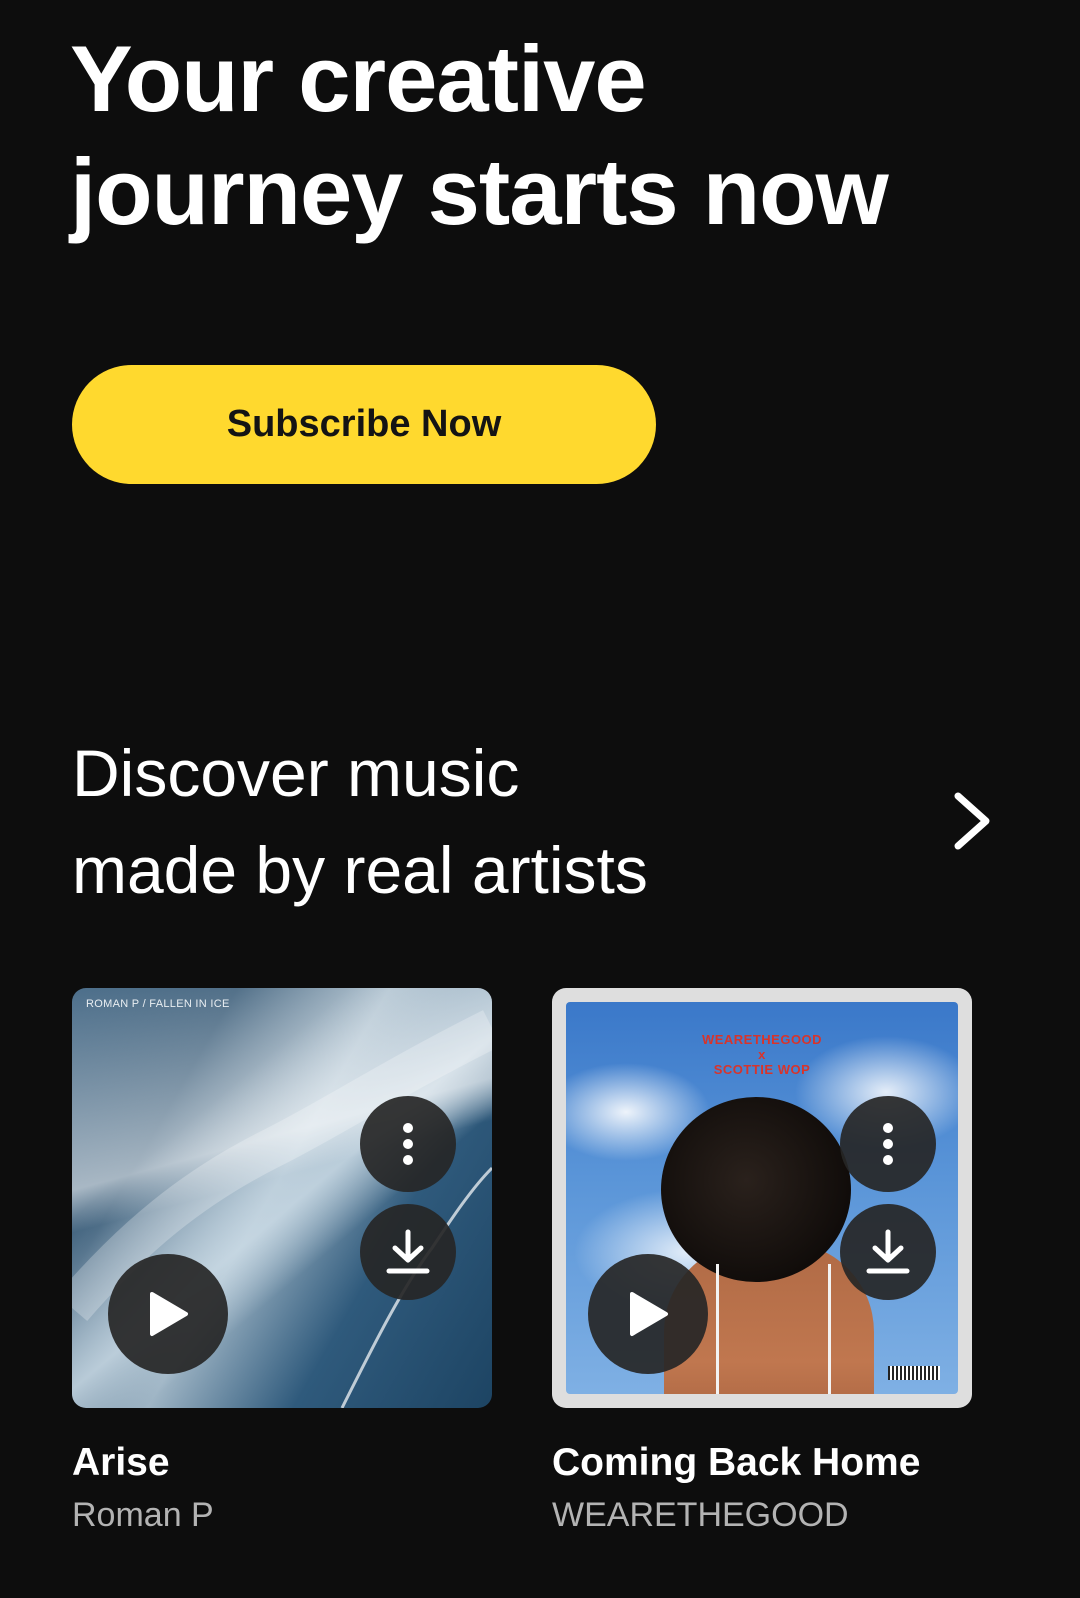 The image size is (1080, 1598). Describe the element at coordinates (976, 821) in the screenshot. I see `chevron-right-icon` at that location.